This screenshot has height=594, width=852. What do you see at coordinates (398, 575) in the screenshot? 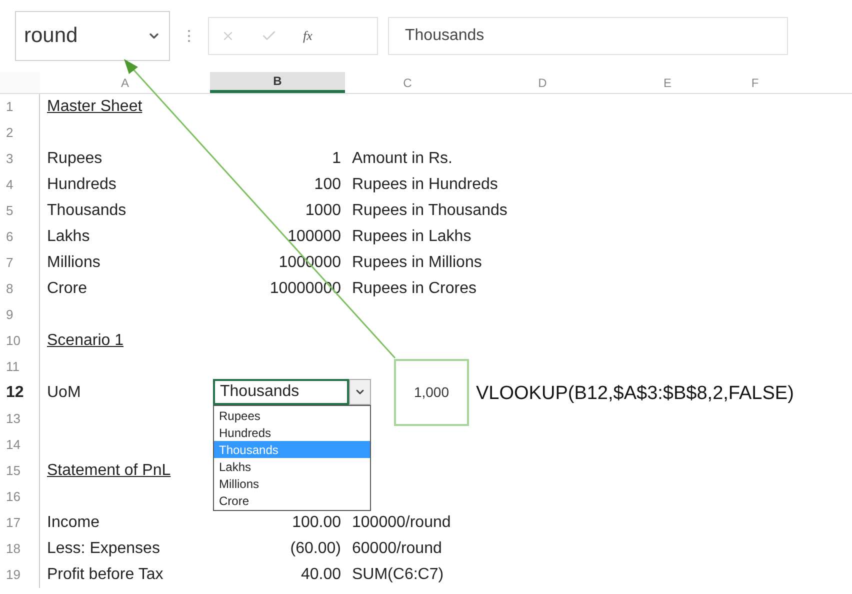
I see `table-cell-text: SUM(C6:C7)` at bounding box center [398, 575].